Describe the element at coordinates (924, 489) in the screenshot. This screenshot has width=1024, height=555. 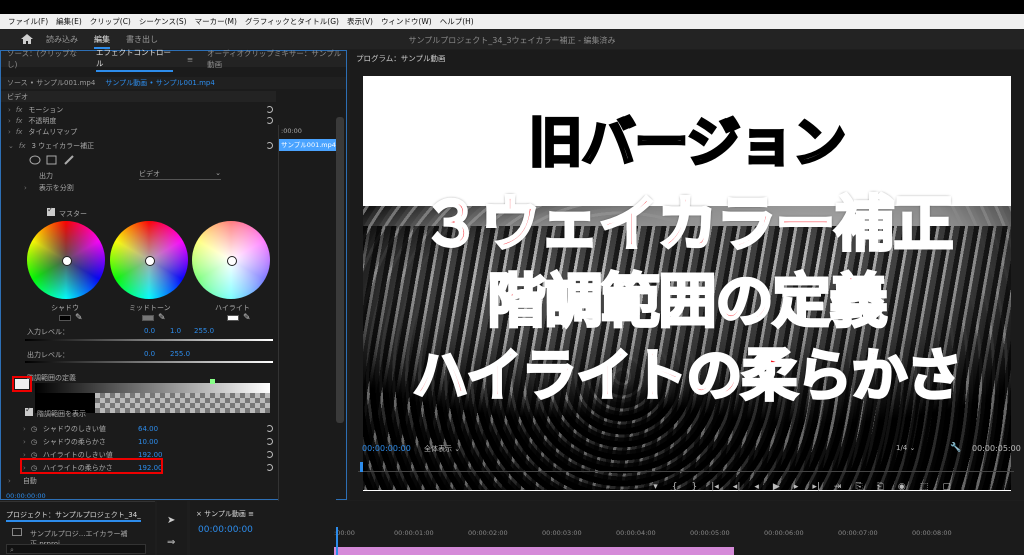
I see `compare-icon: ⬚` at that location.